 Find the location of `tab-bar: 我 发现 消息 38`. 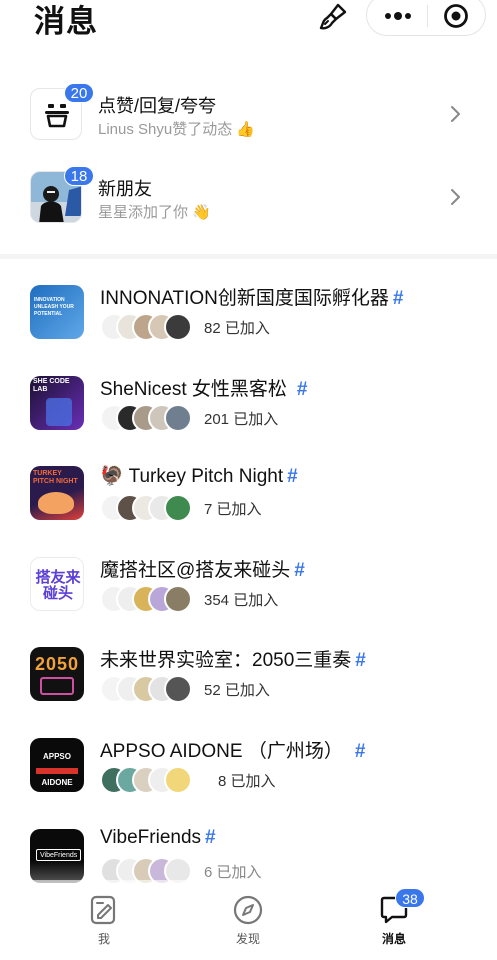

tab-bar: 我 发现 消息 38 is located at coordinates (248, 920).